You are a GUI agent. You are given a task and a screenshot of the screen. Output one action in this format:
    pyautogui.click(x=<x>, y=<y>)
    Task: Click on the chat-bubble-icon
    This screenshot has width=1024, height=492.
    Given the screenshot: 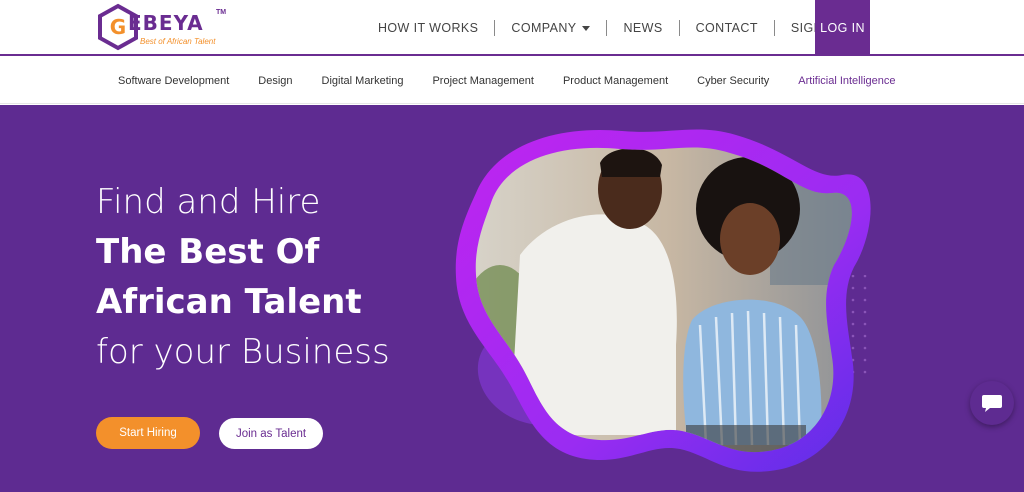 What is the action you would take?
    pyautogui.click(x=992, y=403)
    